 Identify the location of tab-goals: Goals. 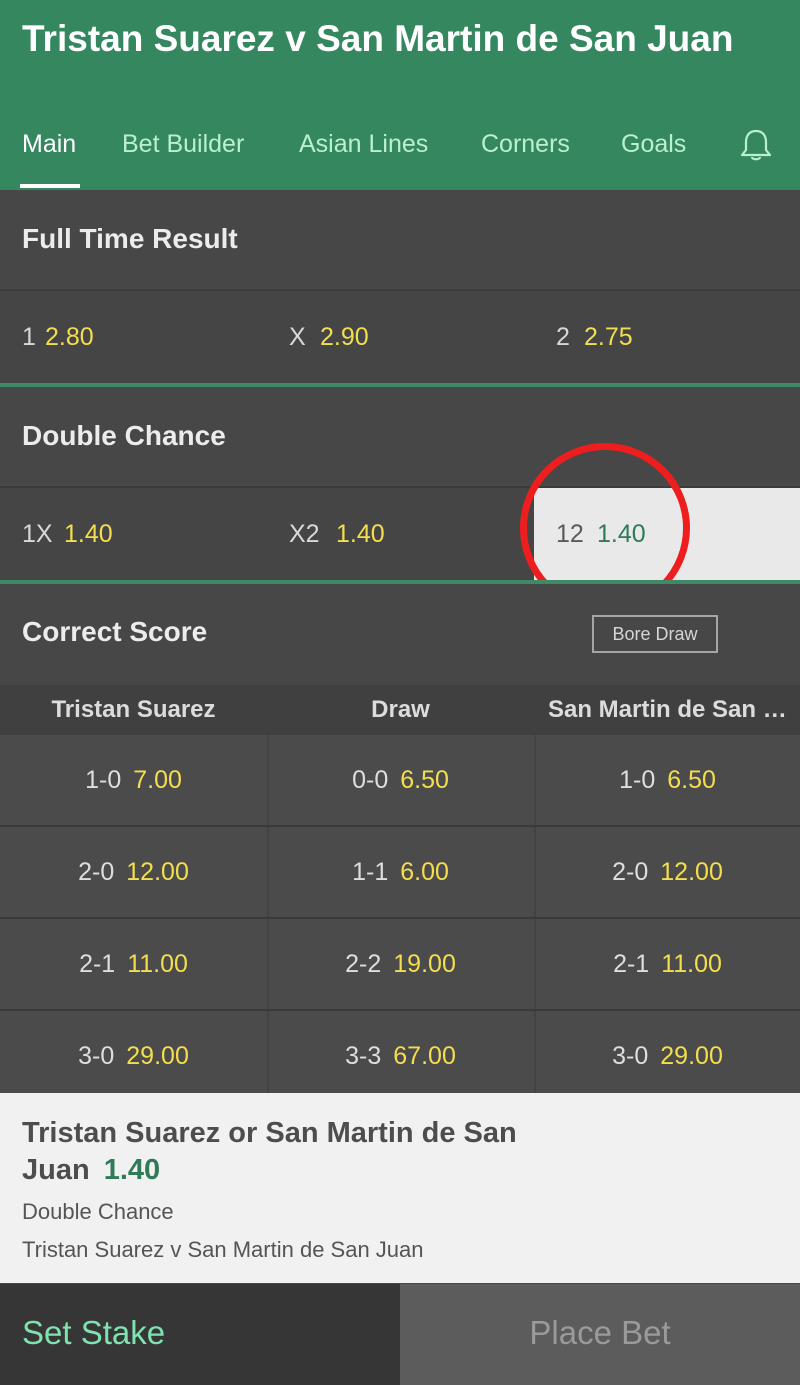
(653, 144).